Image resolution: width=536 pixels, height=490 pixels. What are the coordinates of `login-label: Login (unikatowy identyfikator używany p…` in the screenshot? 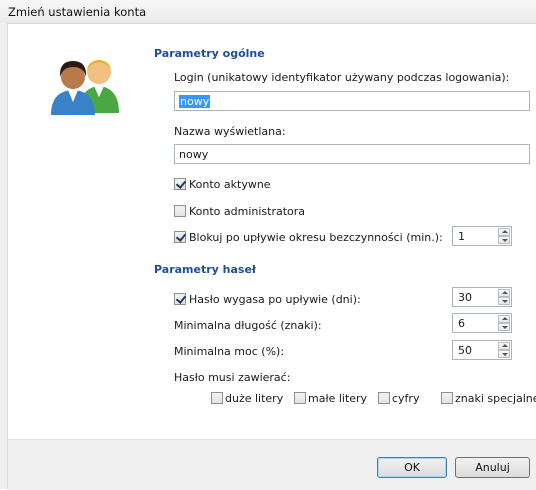 It's located at (342, 77).